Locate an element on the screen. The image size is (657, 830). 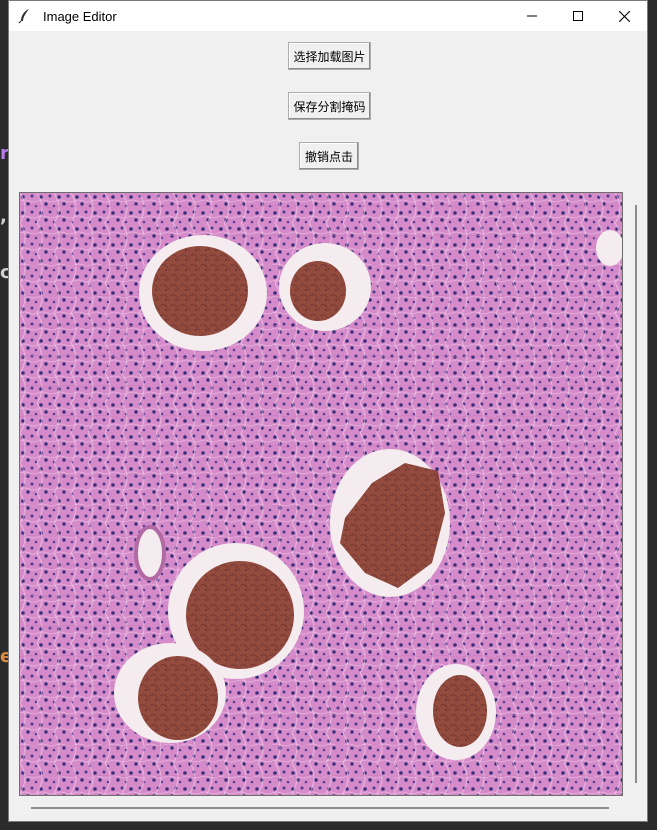
undo-click-button: 撤销点击 is located at coordinates (329, 156).